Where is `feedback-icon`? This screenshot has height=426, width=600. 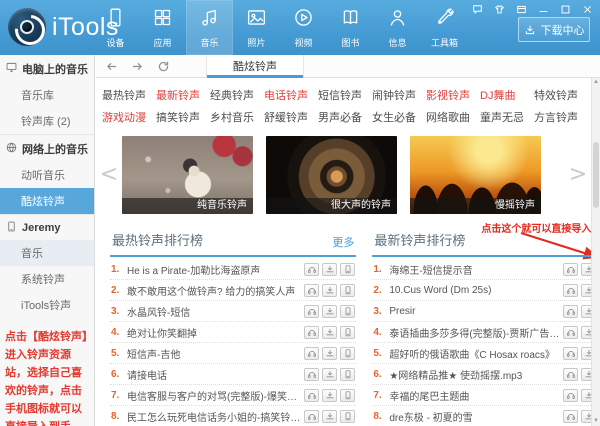 feedback-icon is located at coordinates (477, 9).